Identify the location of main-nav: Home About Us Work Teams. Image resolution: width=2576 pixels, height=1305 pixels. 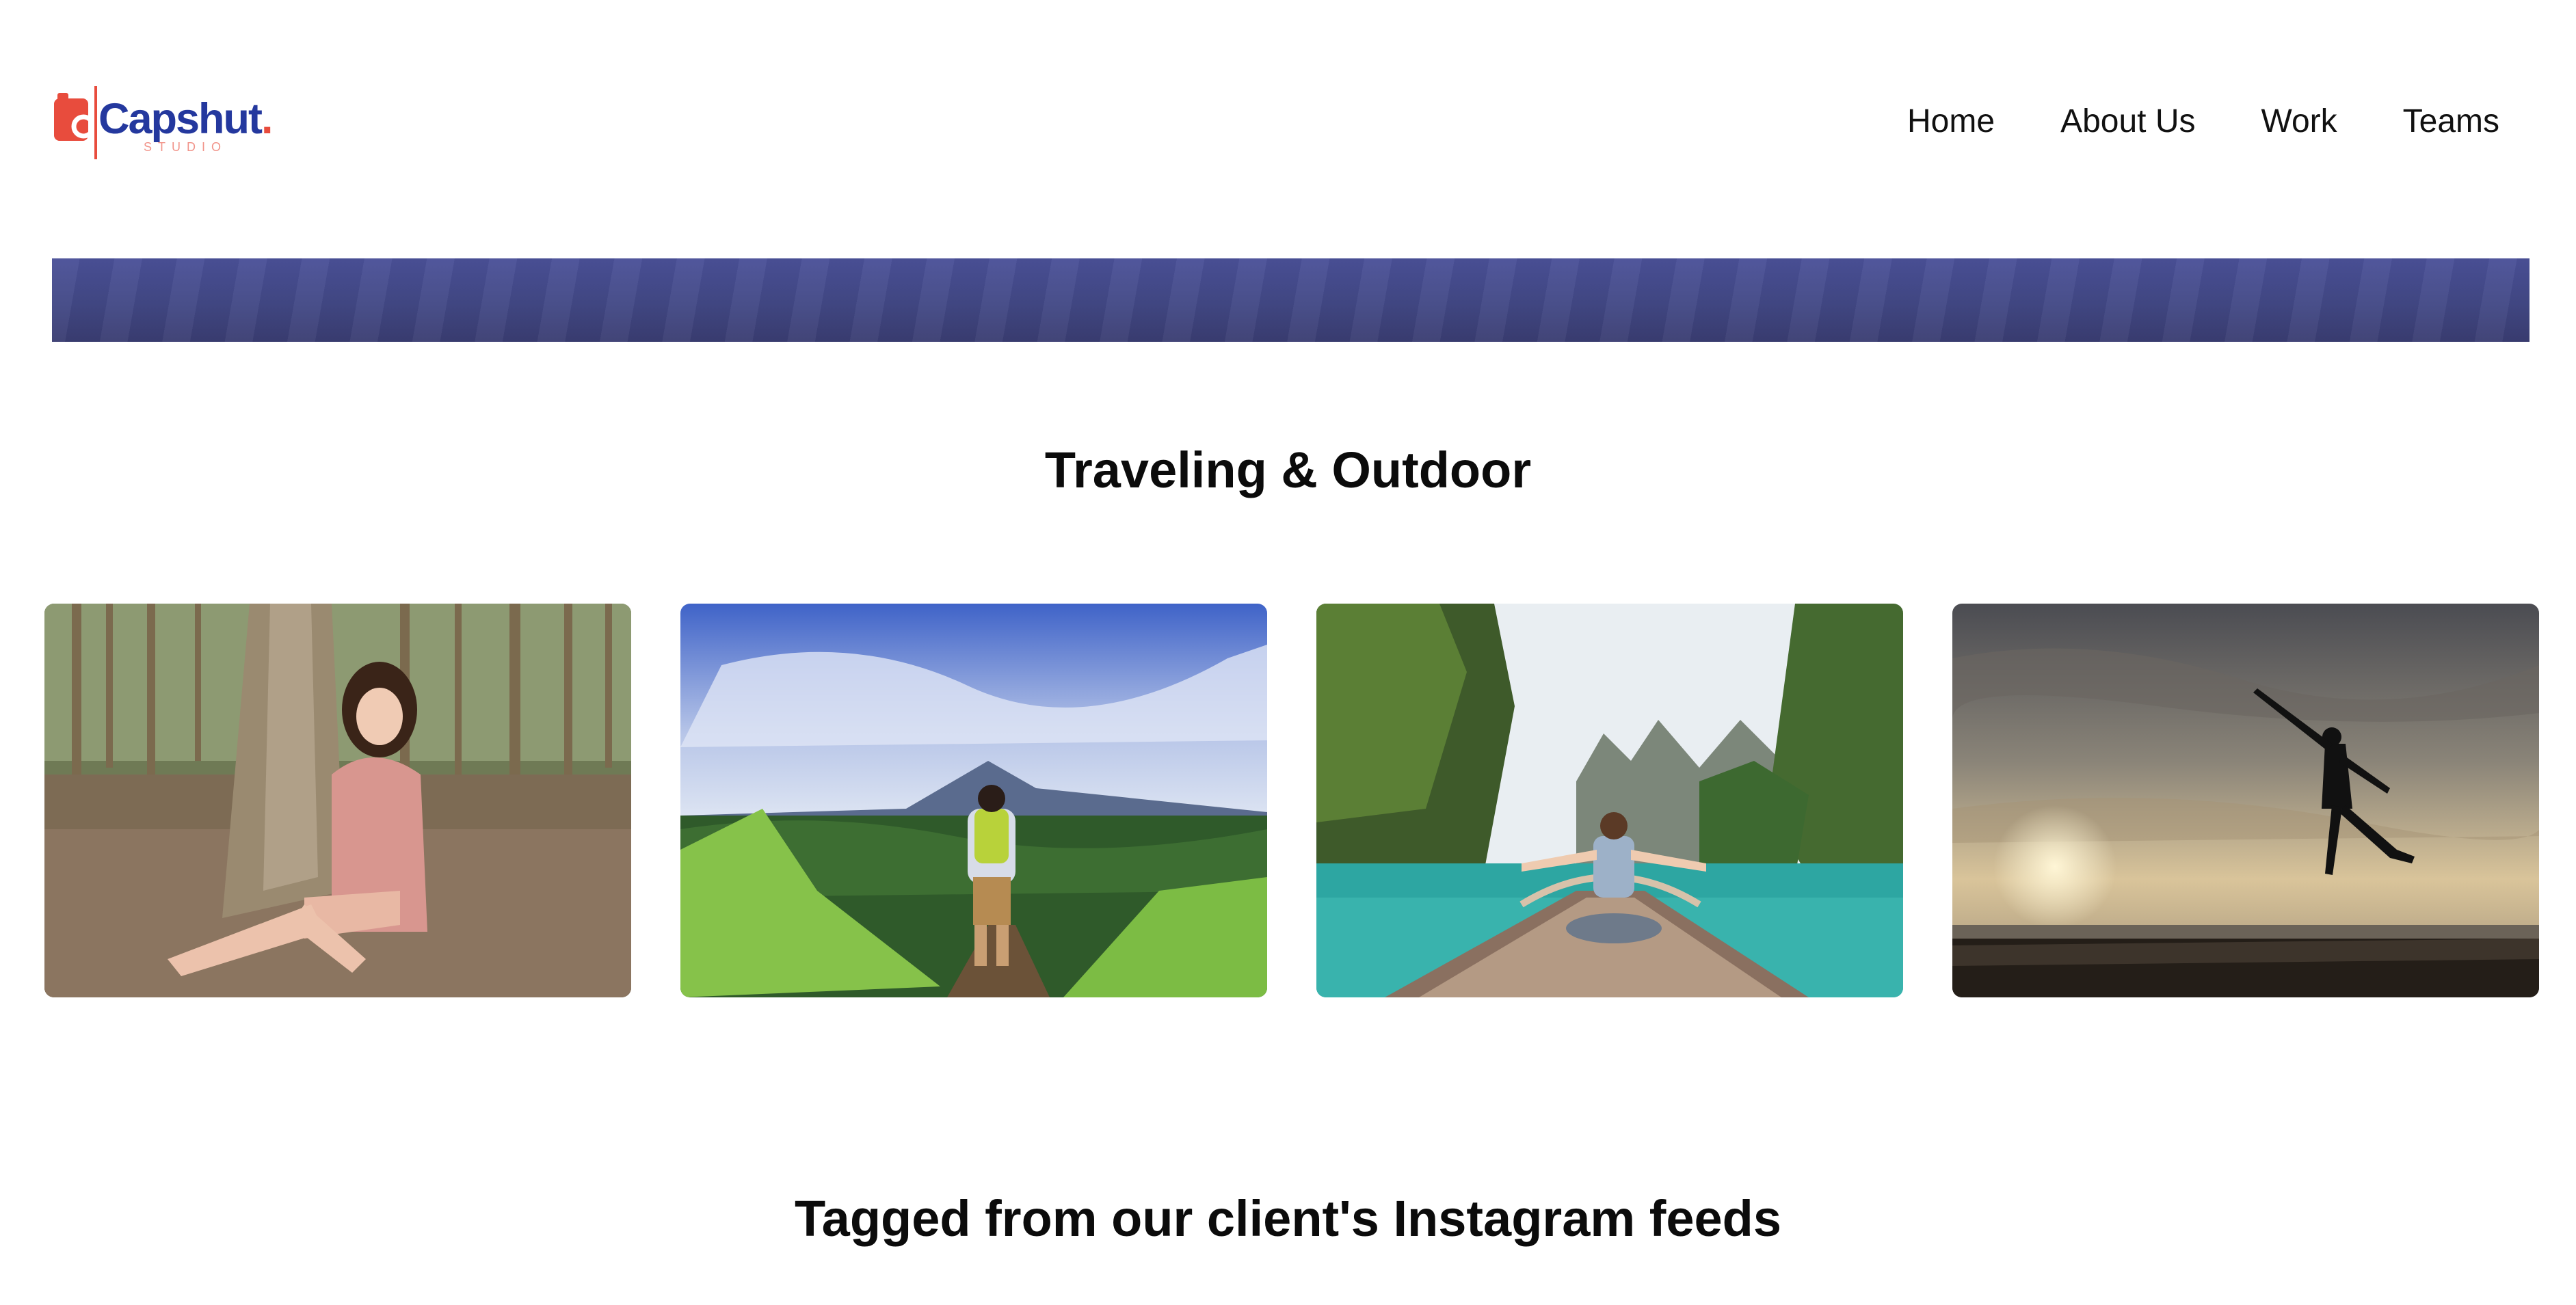
(2203, 121).